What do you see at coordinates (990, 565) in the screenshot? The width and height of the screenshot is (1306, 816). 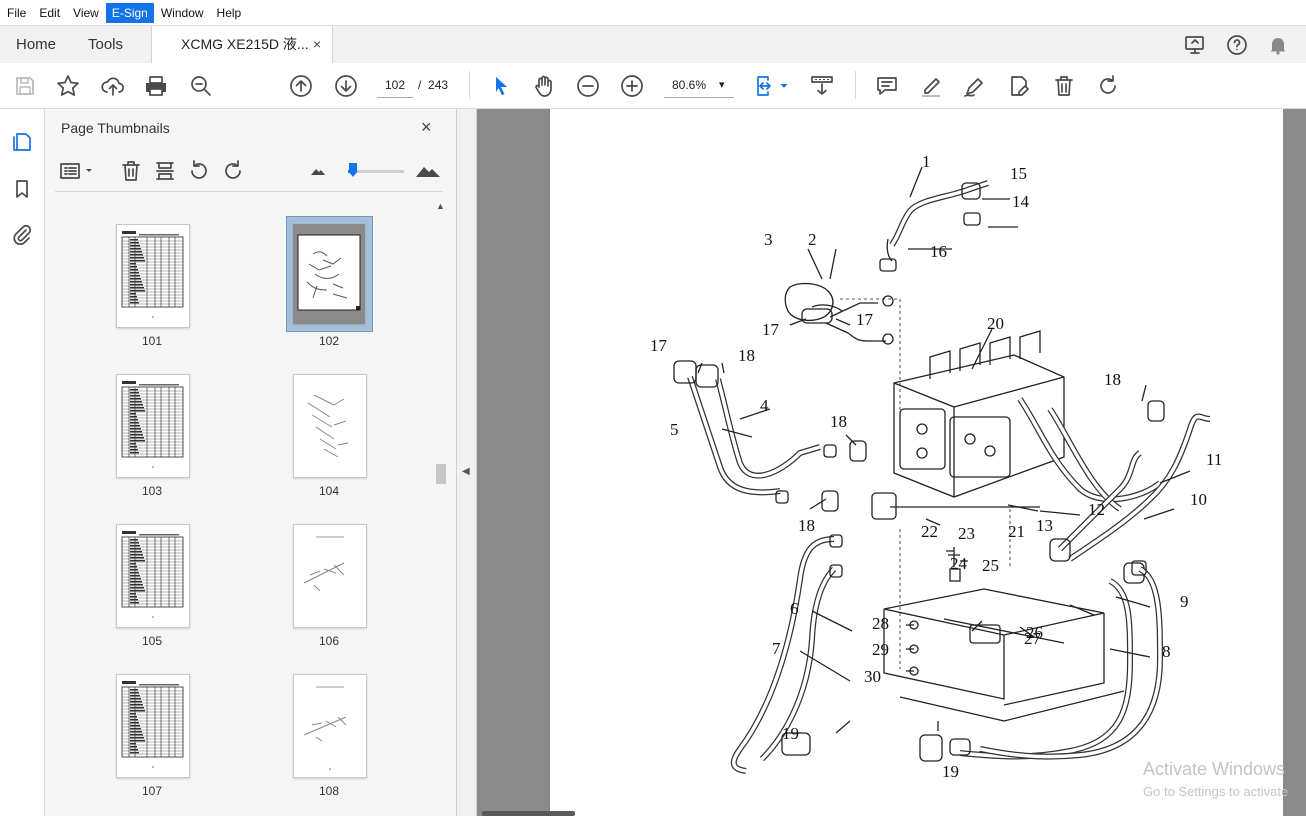 I see `part-callout-25: 25` at bounding box center [990, 565].